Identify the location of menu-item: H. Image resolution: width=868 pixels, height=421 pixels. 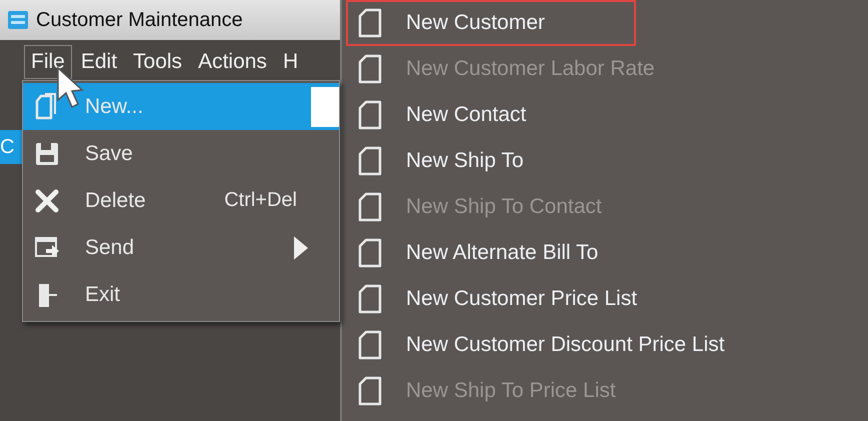
(291, 62).